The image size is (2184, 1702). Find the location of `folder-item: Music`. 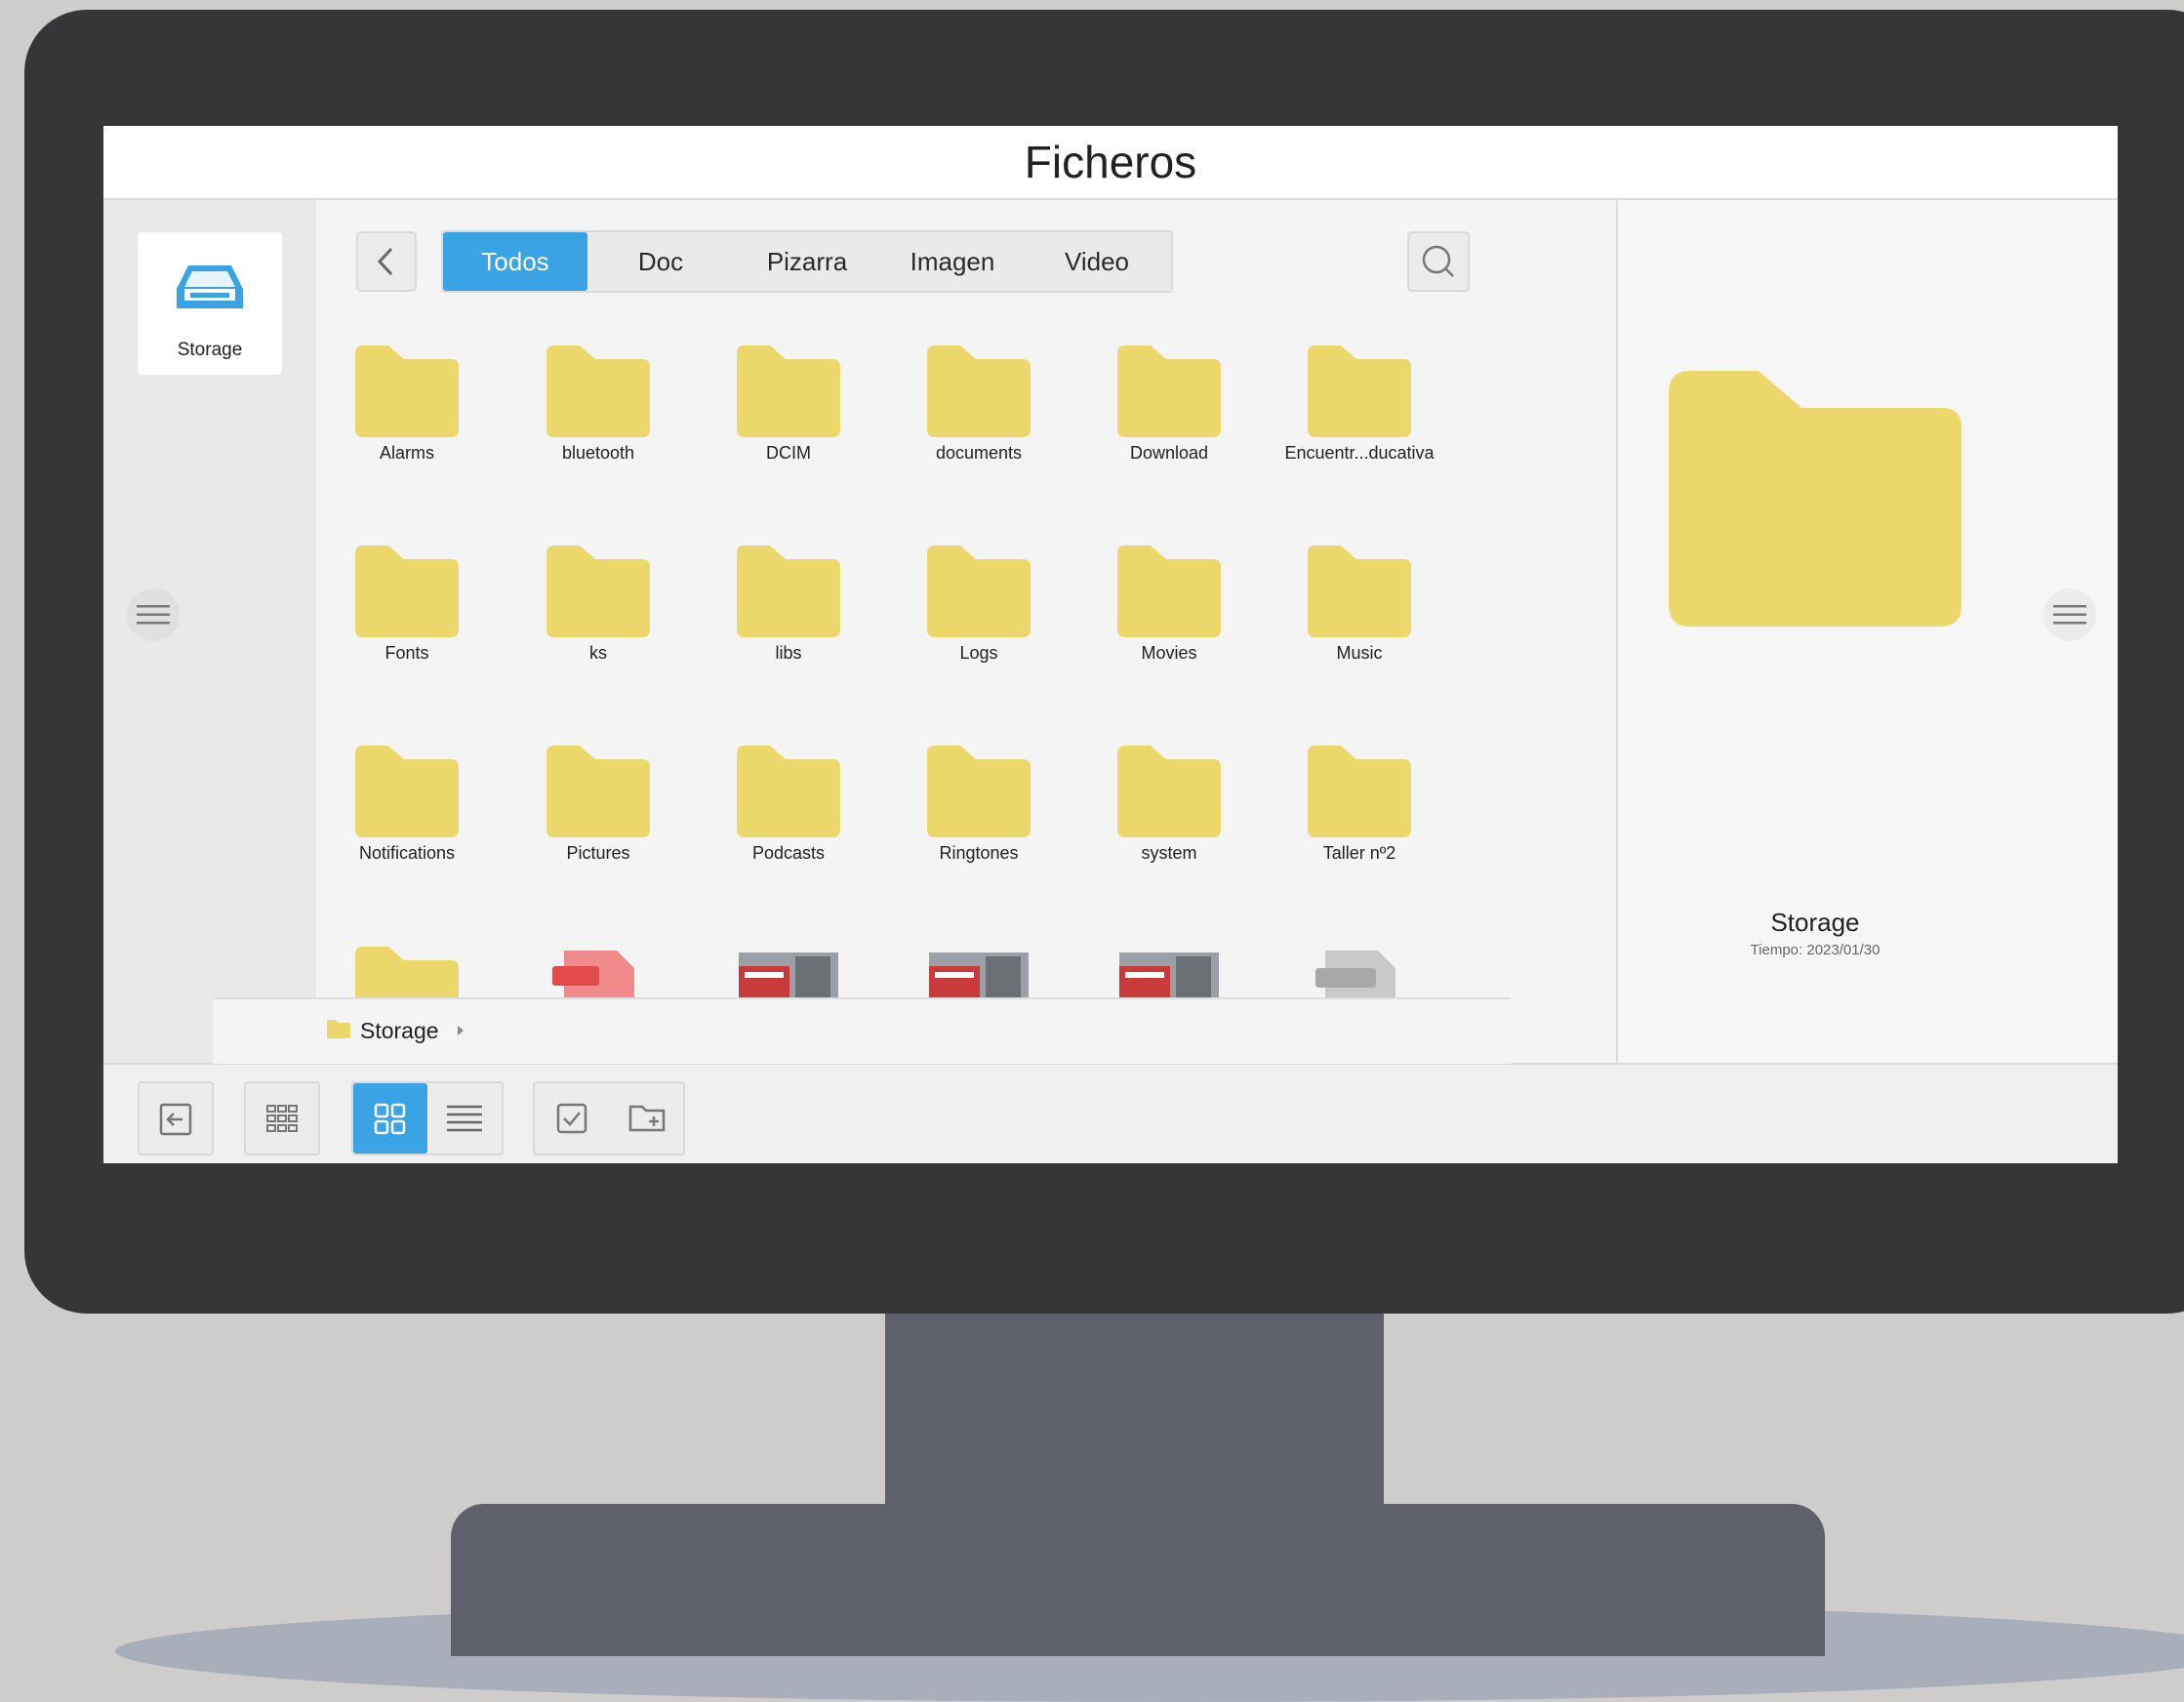

folder-item: Music is located at coordinates (1359, 605).